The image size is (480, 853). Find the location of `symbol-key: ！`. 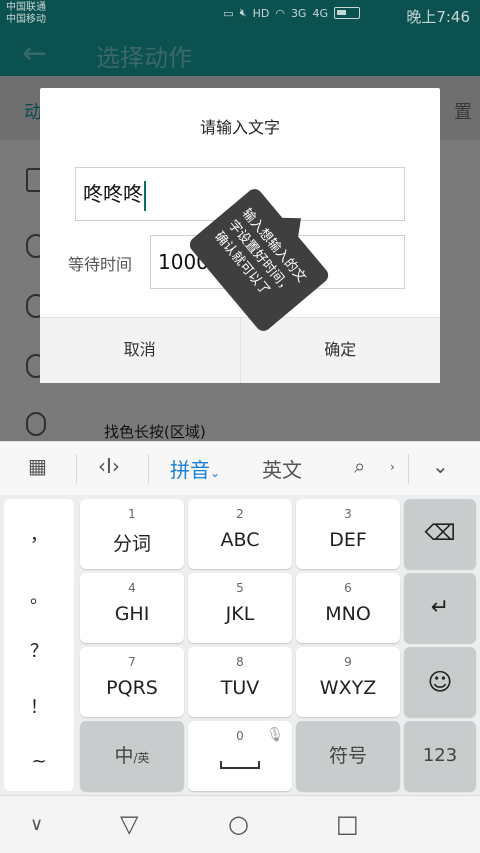

symbol-key: ！ is located at coordinates (39, 706).